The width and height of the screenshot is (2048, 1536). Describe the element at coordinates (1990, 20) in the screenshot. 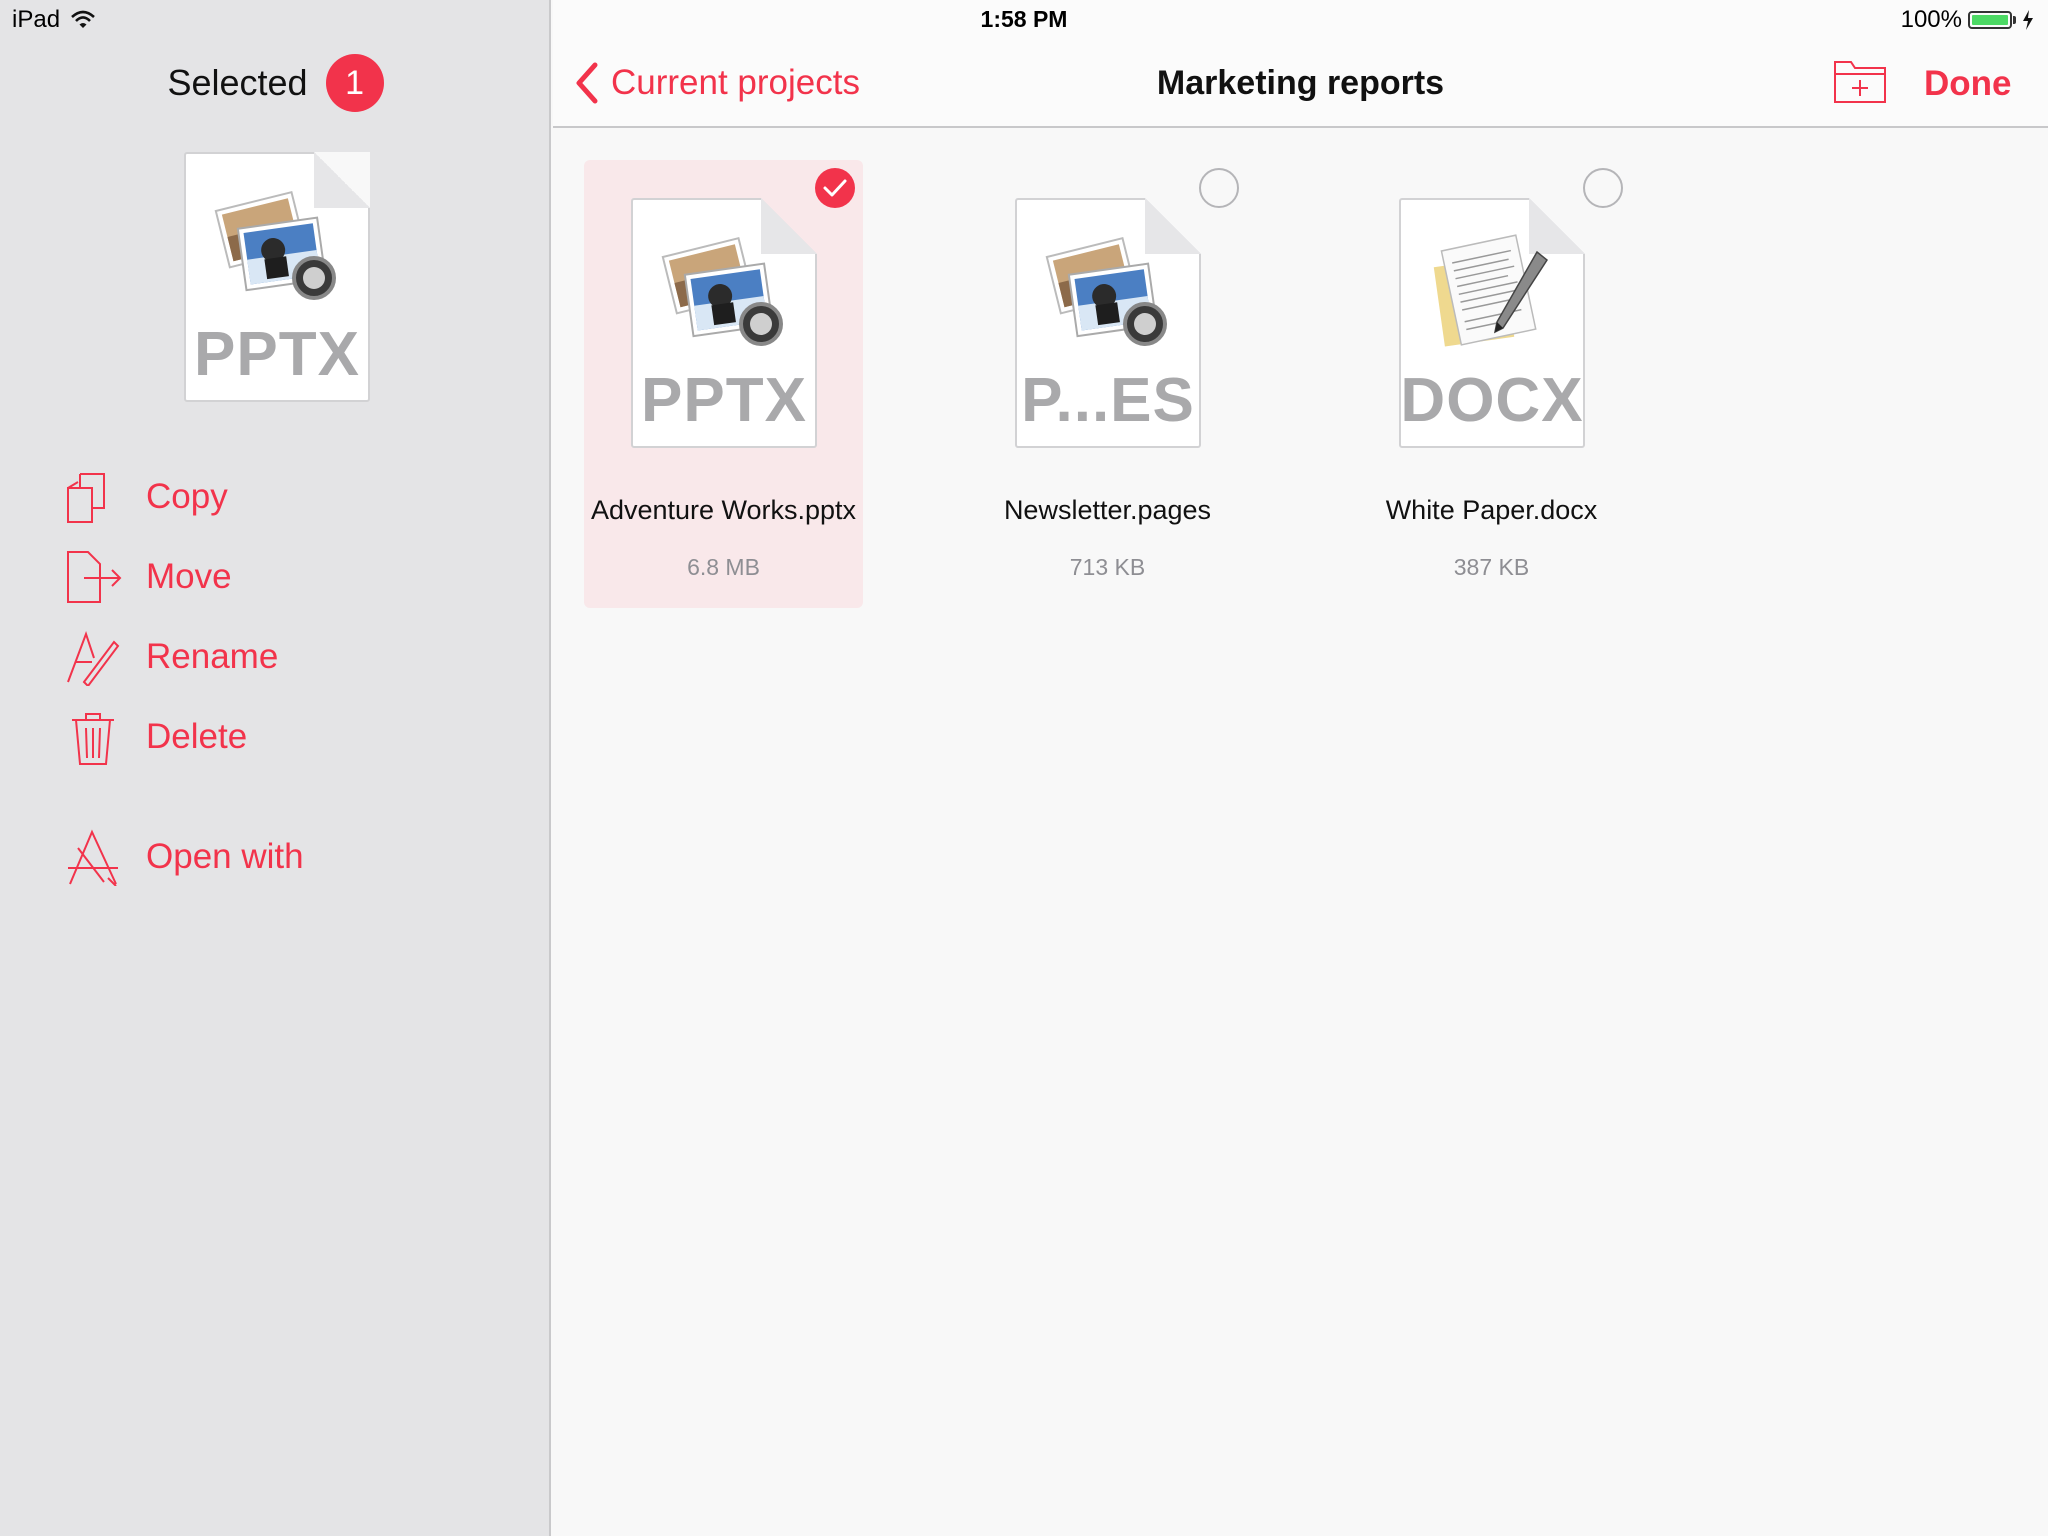

I see `battery-icon` at that location.